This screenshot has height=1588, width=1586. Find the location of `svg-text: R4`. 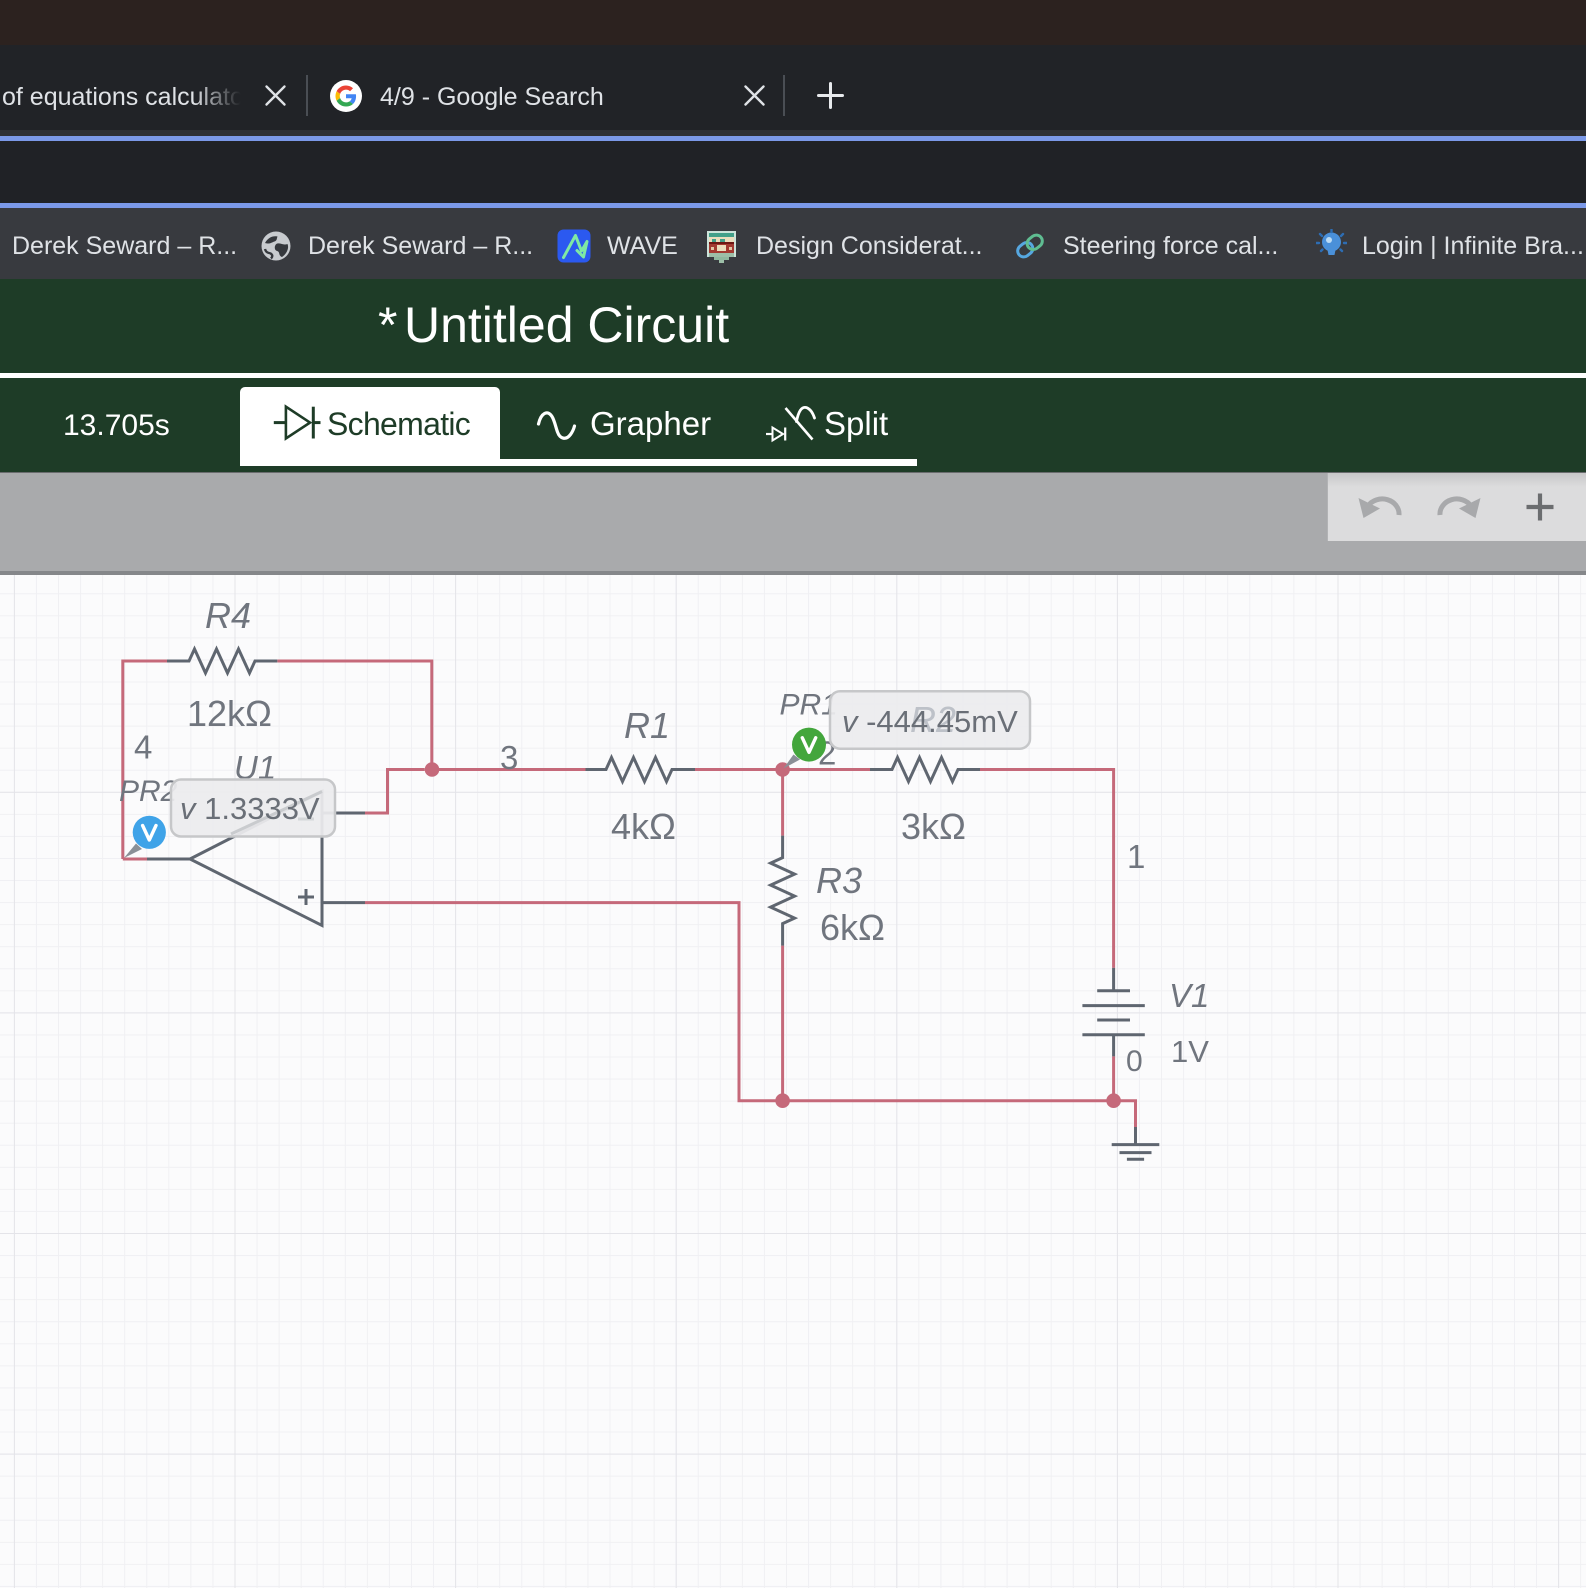

svg-text: R4 is located at coordinates (228, 615).